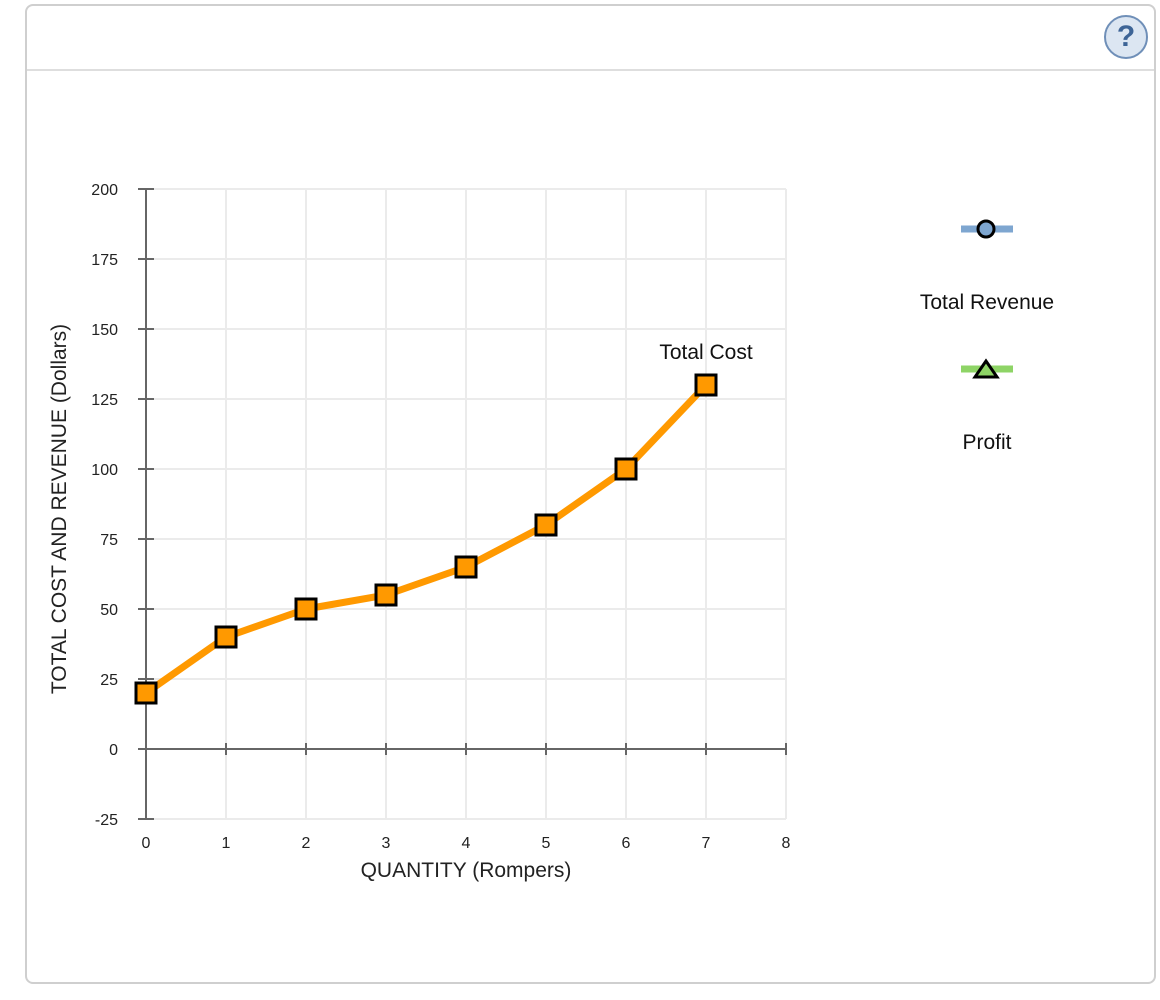 The width and height of the screenshot is (1160, 1000). What do you see at coordinates (109, 540) in the screenshot?
I see `y-tick-label: 75` at bounding box center [109, 540].